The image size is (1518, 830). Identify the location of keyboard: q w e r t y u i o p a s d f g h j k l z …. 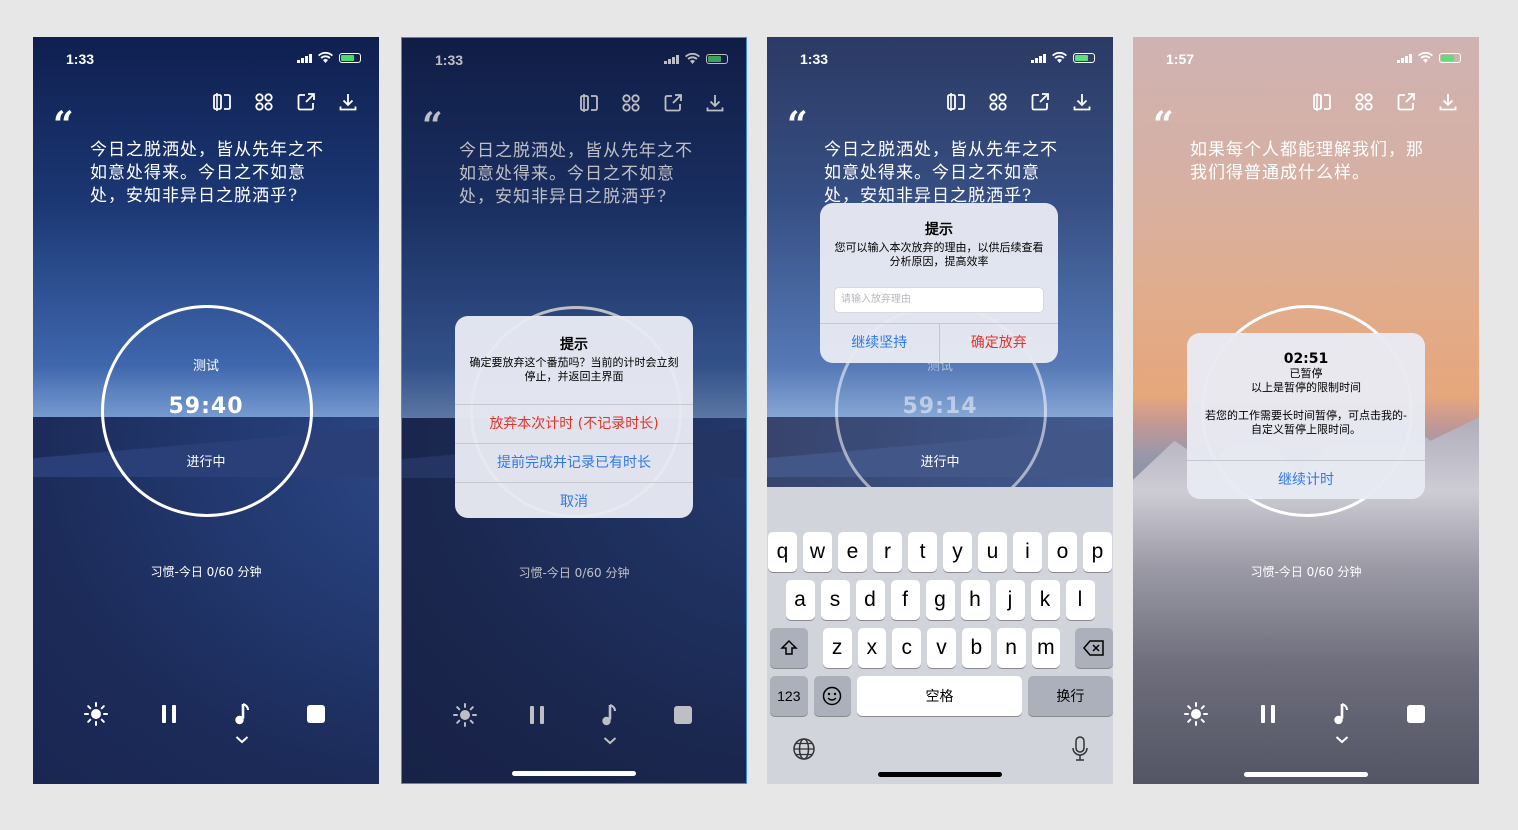
(940, 635).